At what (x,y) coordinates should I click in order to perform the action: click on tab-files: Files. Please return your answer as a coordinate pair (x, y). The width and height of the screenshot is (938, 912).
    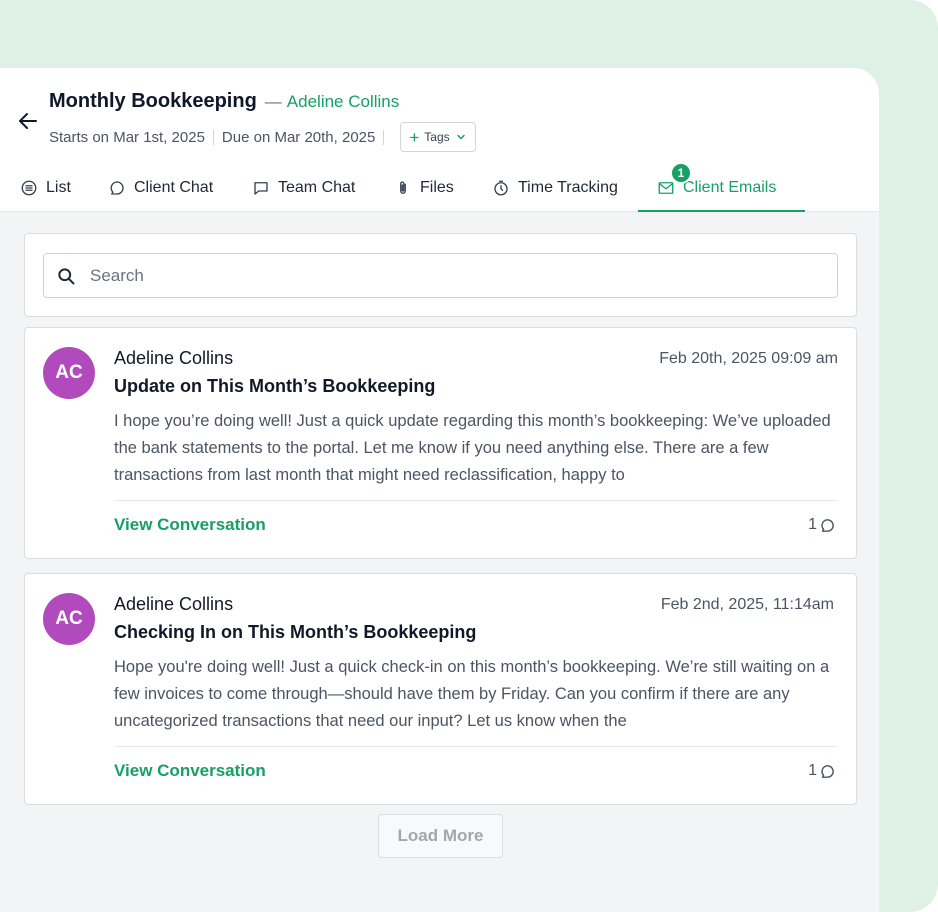
    Looking at the image, I should click on (424, 188).